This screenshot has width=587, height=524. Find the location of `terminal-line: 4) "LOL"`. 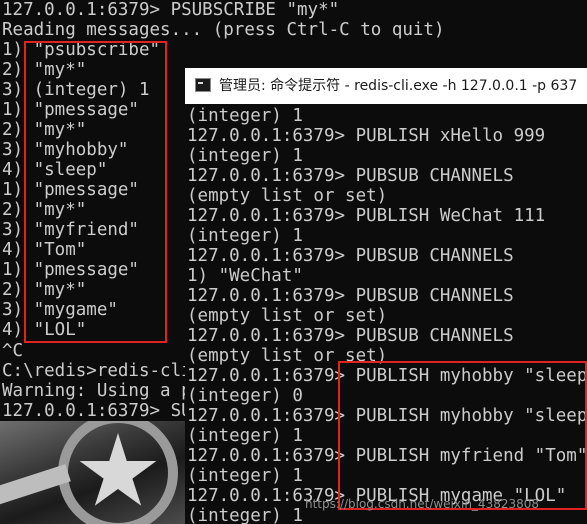

terminal-line: 4) "LOL" is located at coordinates (44, 330).